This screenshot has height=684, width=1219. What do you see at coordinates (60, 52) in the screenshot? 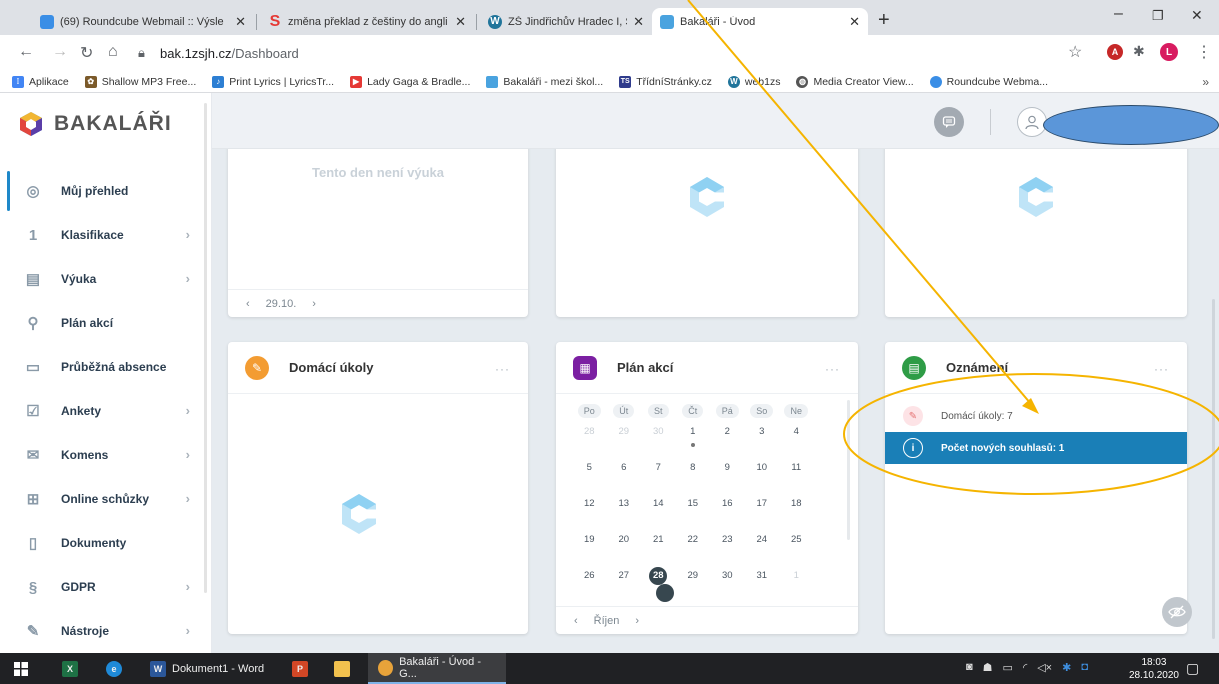
I see `forward-icon: →` at bounding box center [60, 52].